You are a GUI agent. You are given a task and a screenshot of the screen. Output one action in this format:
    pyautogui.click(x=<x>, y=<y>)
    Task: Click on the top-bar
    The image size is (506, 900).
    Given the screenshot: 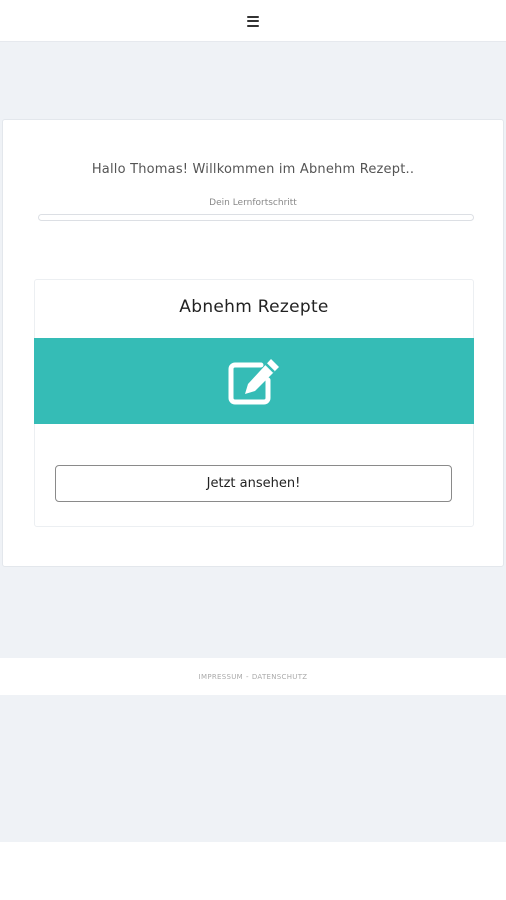 What is the action you would take?
    pyautogui.click(x=253, y=21)
    